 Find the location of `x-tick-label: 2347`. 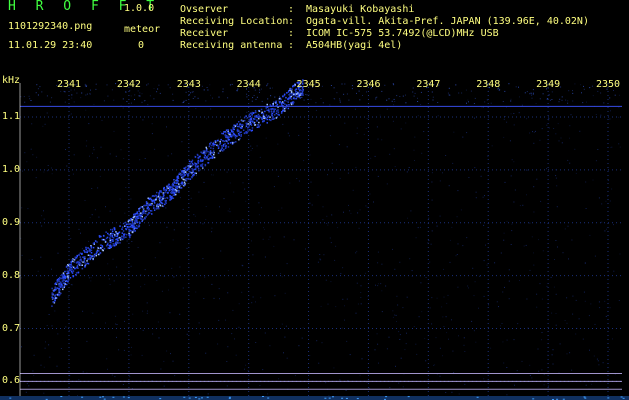

x-tick-label: 2347 is located at coordinates (428, 84).